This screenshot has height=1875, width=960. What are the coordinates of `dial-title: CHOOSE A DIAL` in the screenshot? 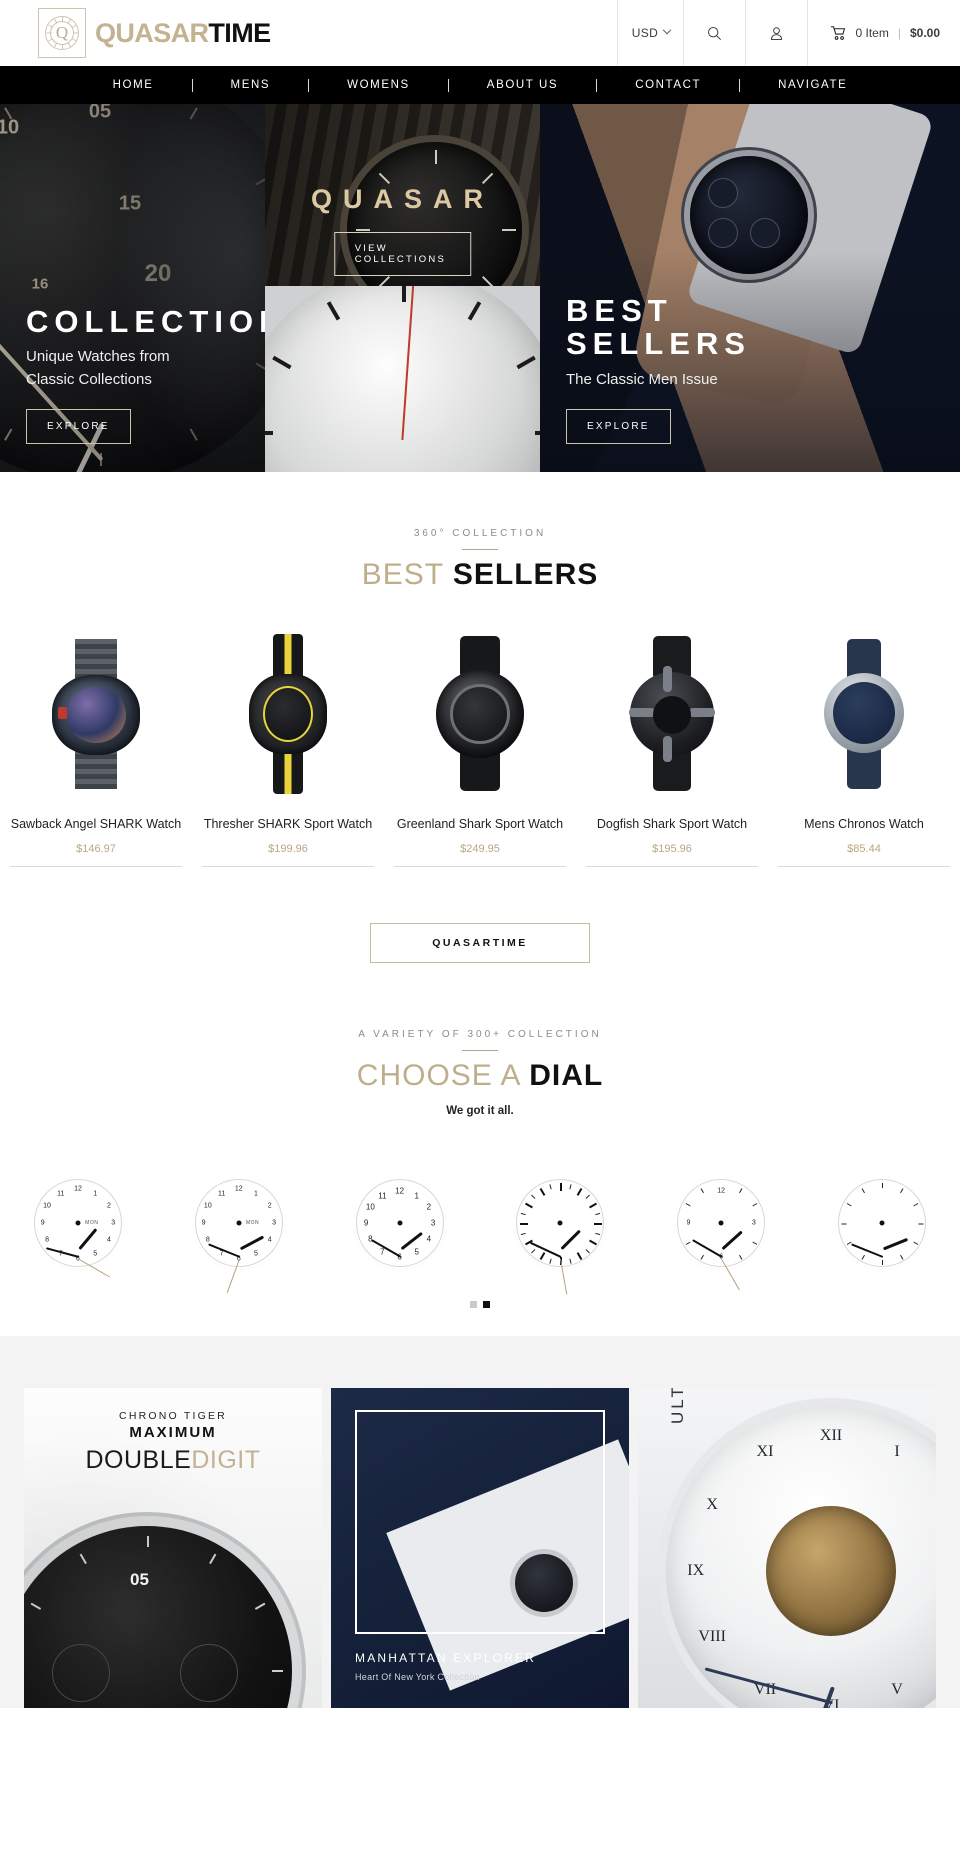 It's located at (480, 1076).